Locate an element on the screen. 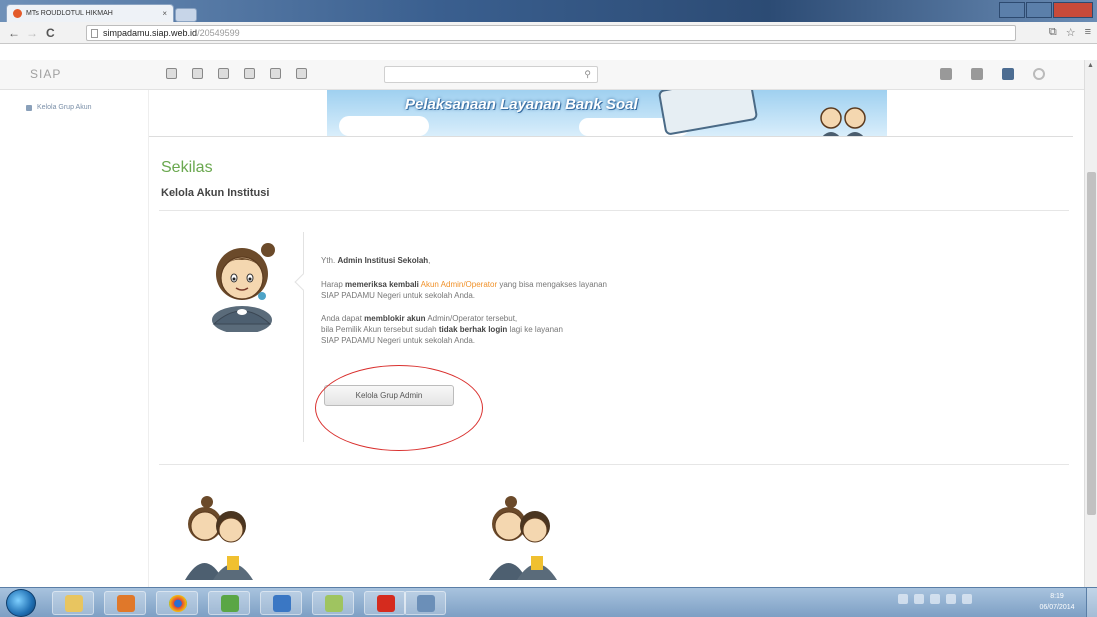 This screenshot has width=1097, height=617. p2-bold-2: tidak berhak login is located at coordinates (473, 329).